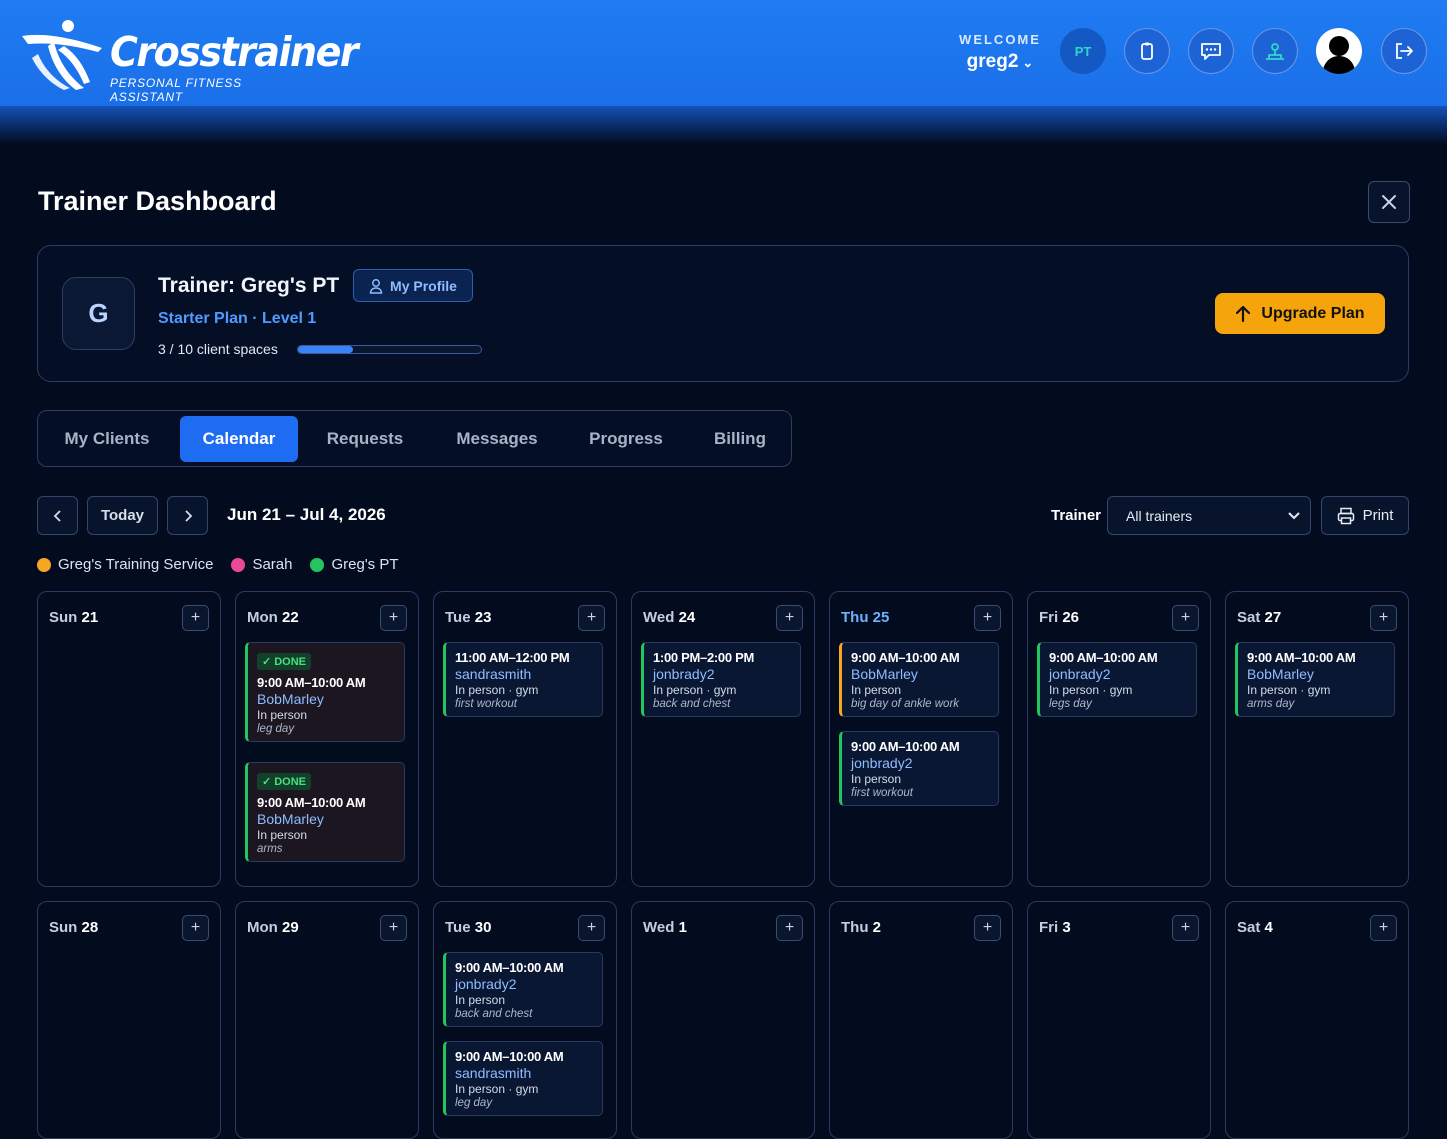  What do you see at coordinates (365, 439) in the screenshot?
I see `tab-requests: Requests` at bounding box center [365, 439].